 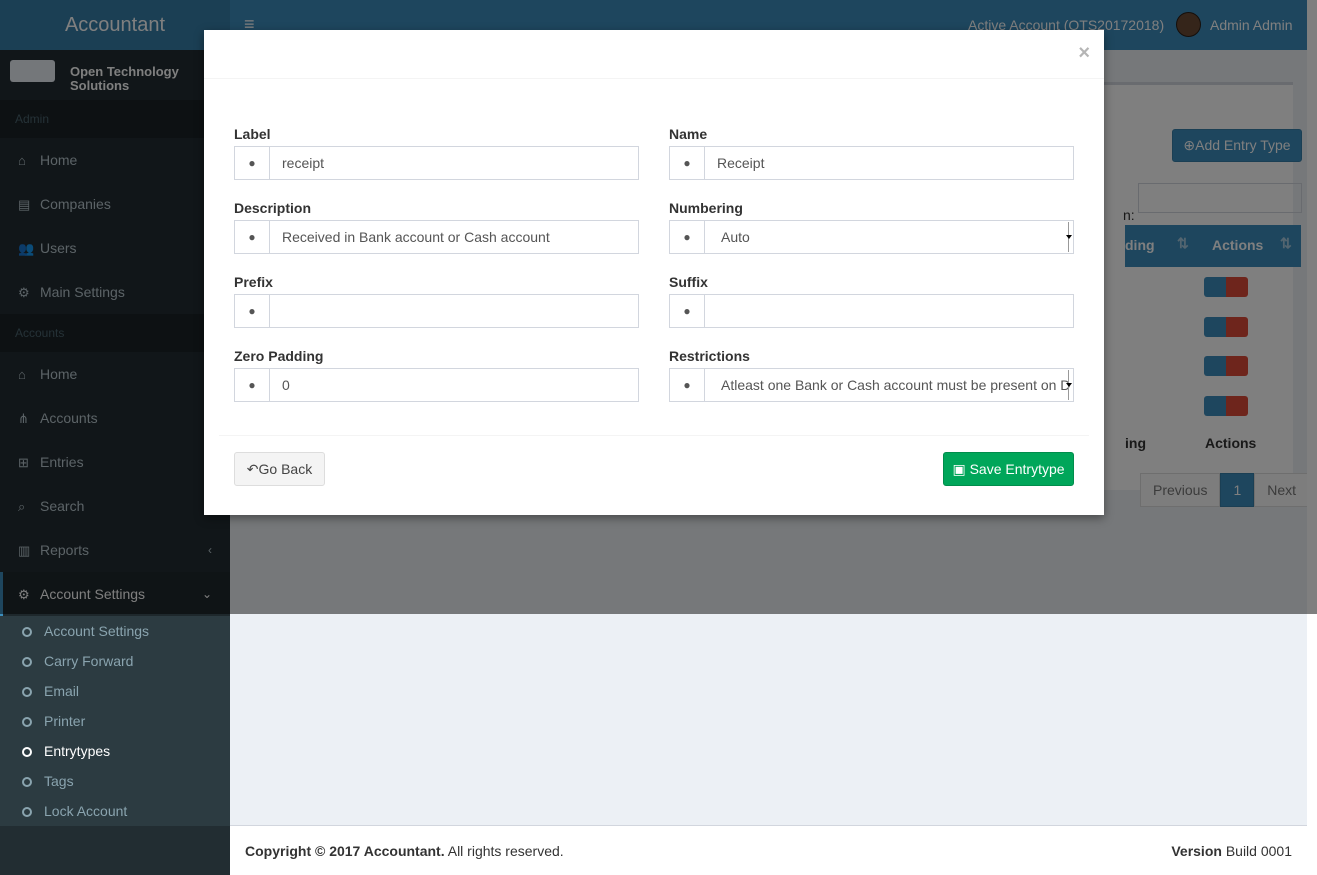 I want to click on restrictions-field-label: Restrictions, so click(x=709, y=356).